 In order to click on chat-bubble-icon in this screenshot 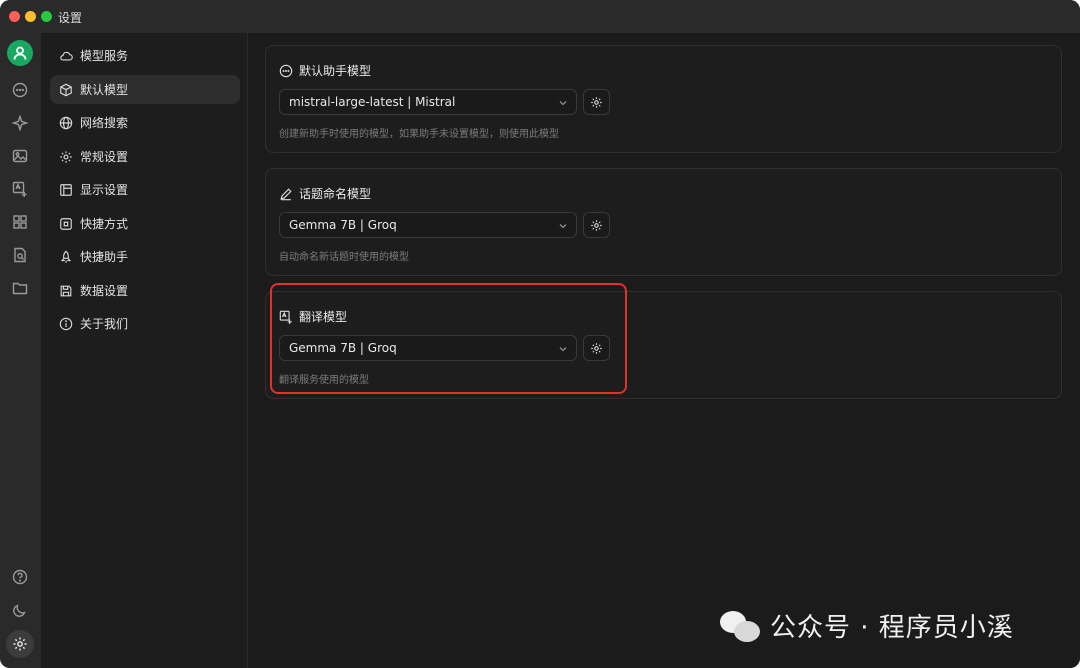, I will do `click(20, 90)`.